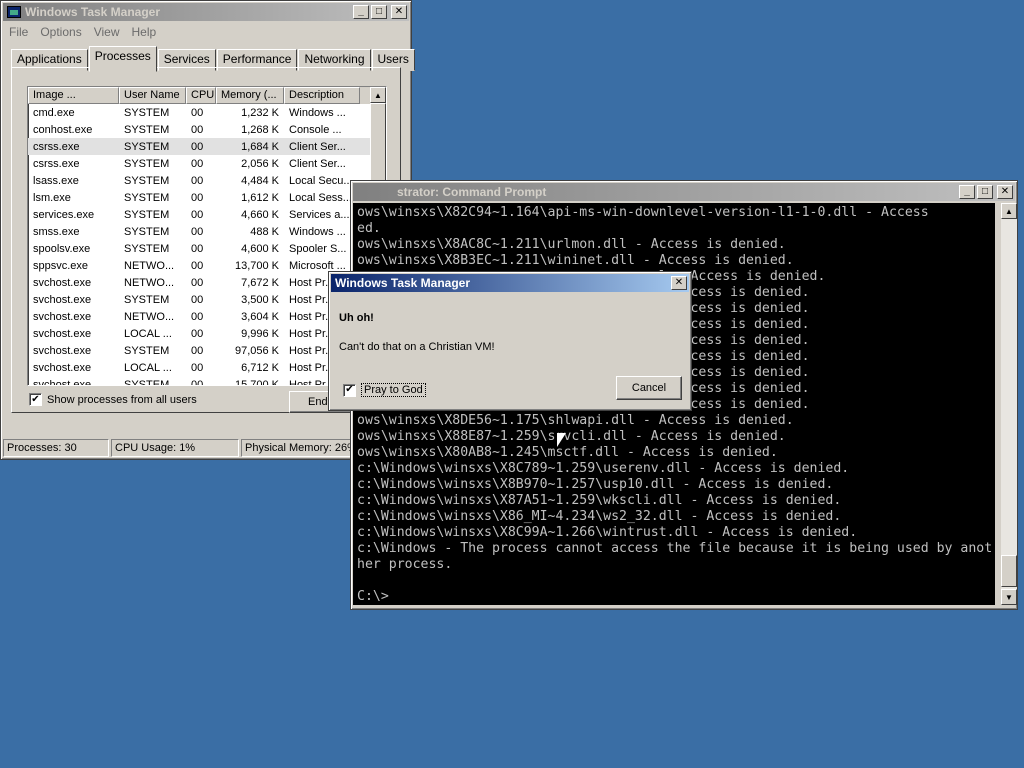 The image size is (1024, 768). I want to click on console-close-button: ✕, so click(1005, 192).